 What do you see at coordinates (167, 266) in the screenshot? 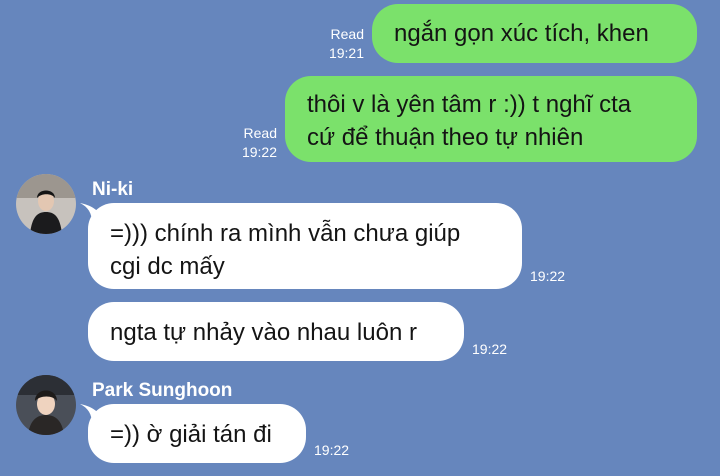
I see `message-text-line: cgi dc mấy` at bounding box center [167, 266].